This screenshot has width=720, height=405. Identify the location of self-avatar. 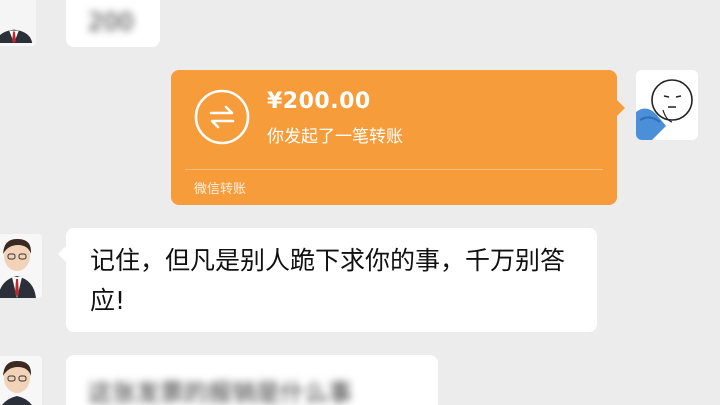
(667, 105).